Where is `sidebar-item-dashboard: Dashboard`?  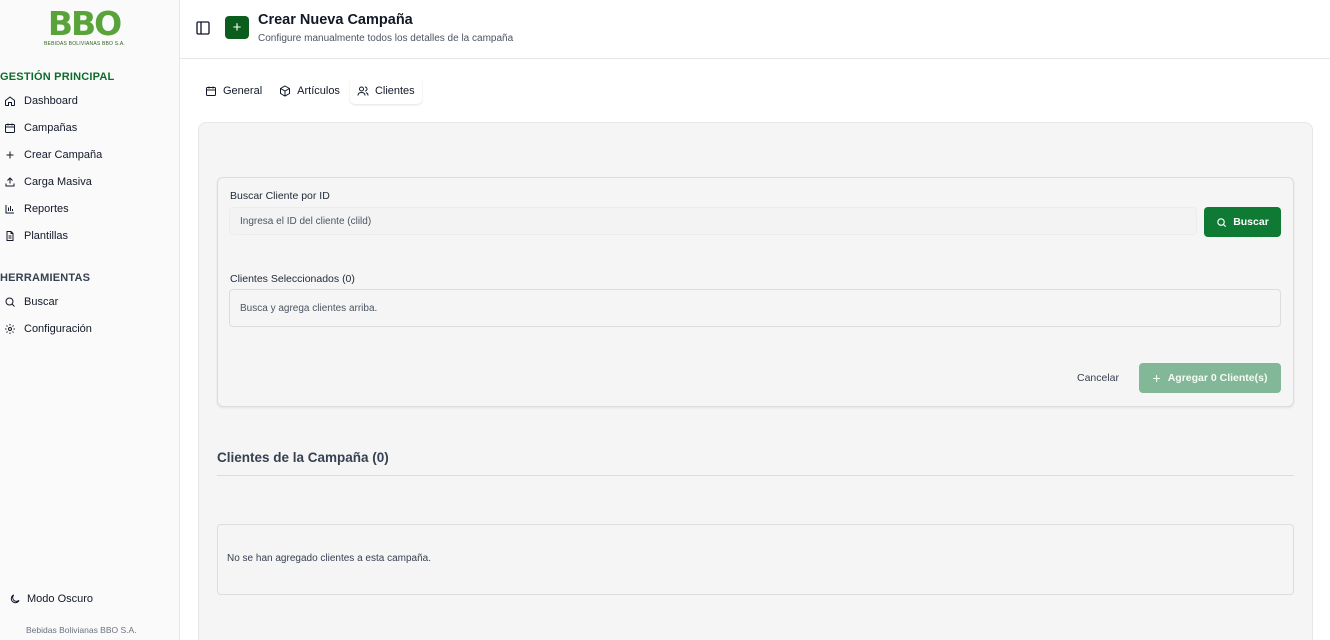
sidebar-item-dashboard: Dashboard is located at coordinates (89, 101).